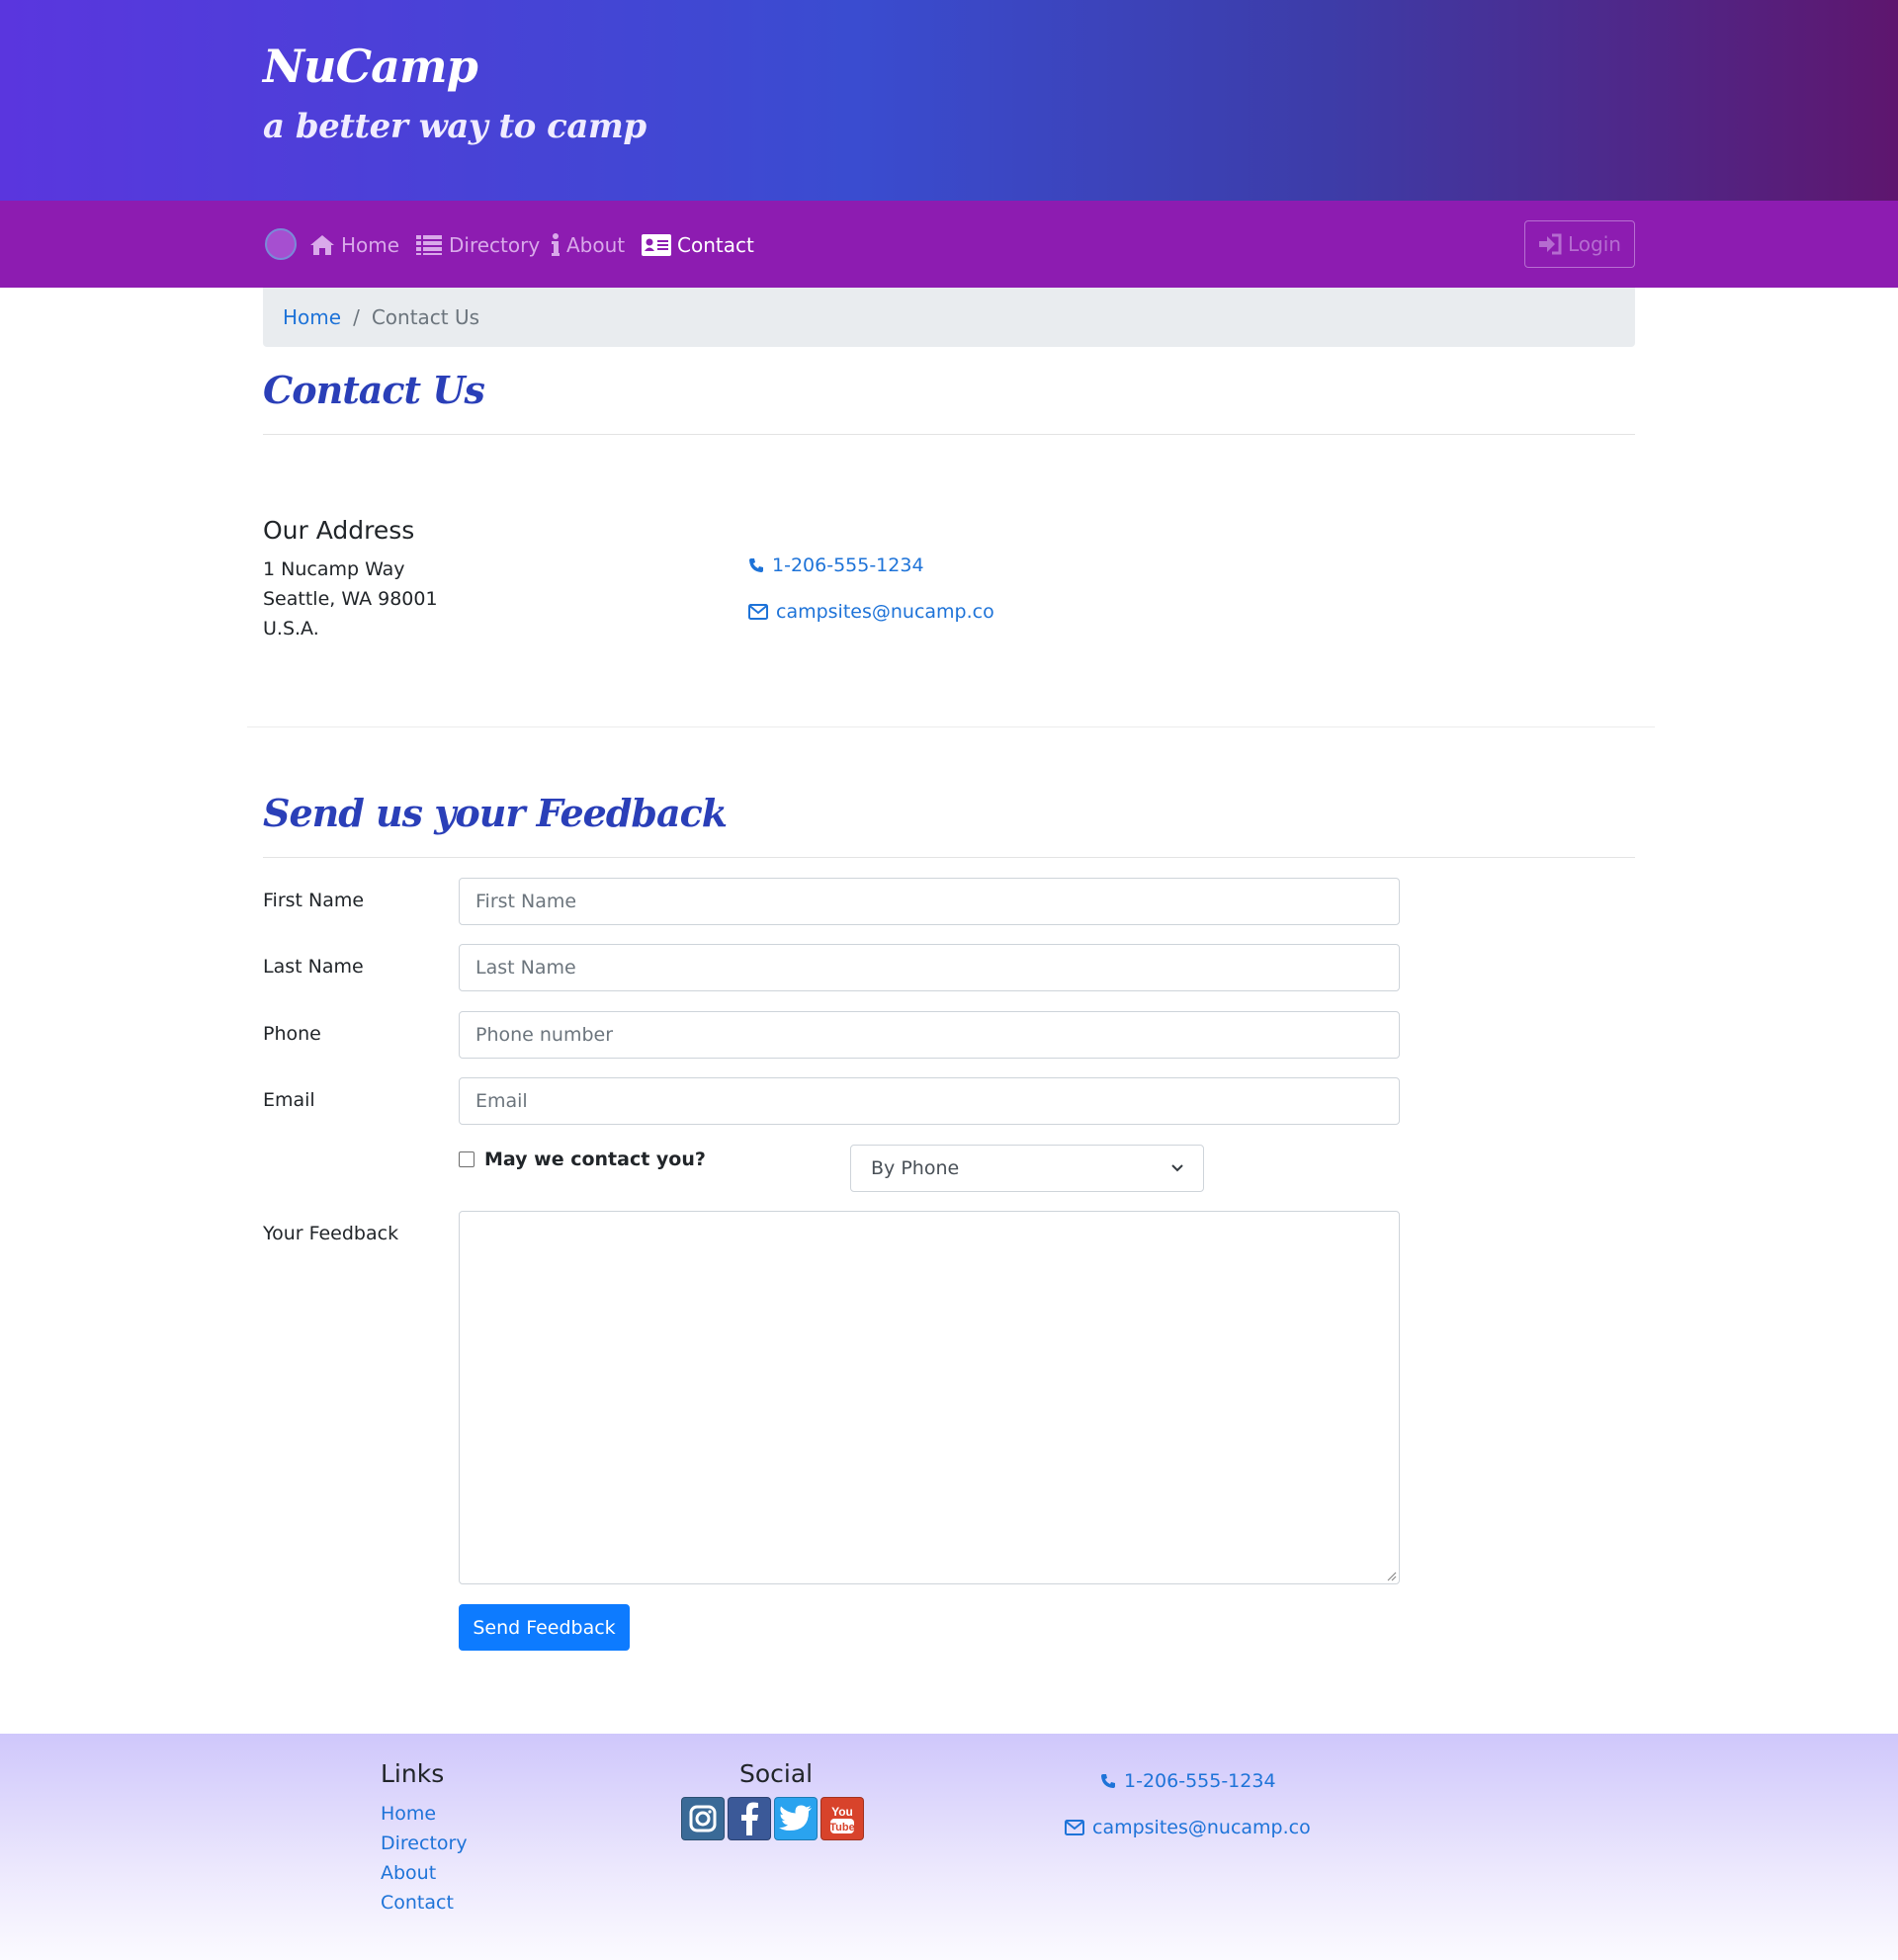 This screenshot has width=1898, height=1960. What do you see at coordinates (544, 1628) in the screenshot?
I see `send-feedback-button: Send Feedback` at bounding box center [544, 1628].